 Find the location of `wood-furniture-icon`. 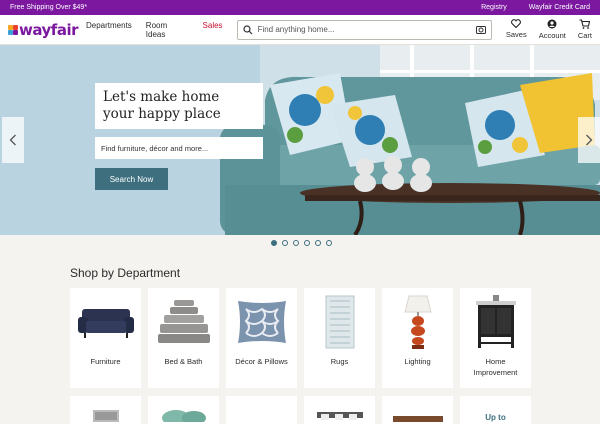

wood-furniture-icon is located at coordinates (417, 419).